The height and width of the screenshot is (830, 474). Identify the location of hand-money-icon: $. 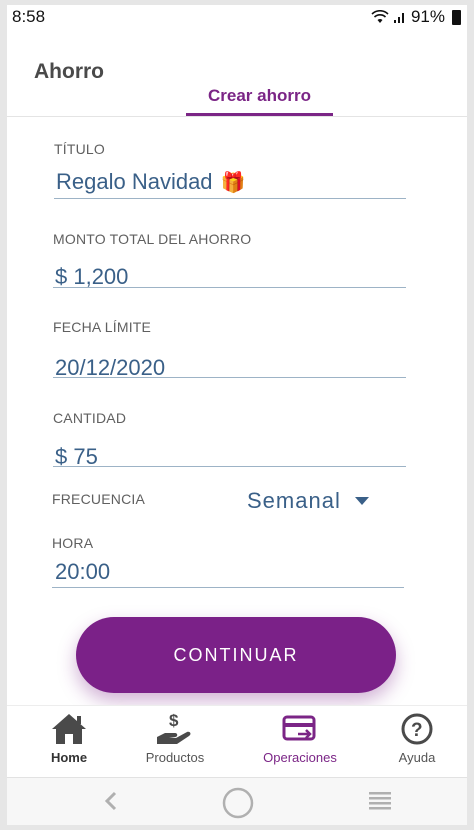
(175, 729).